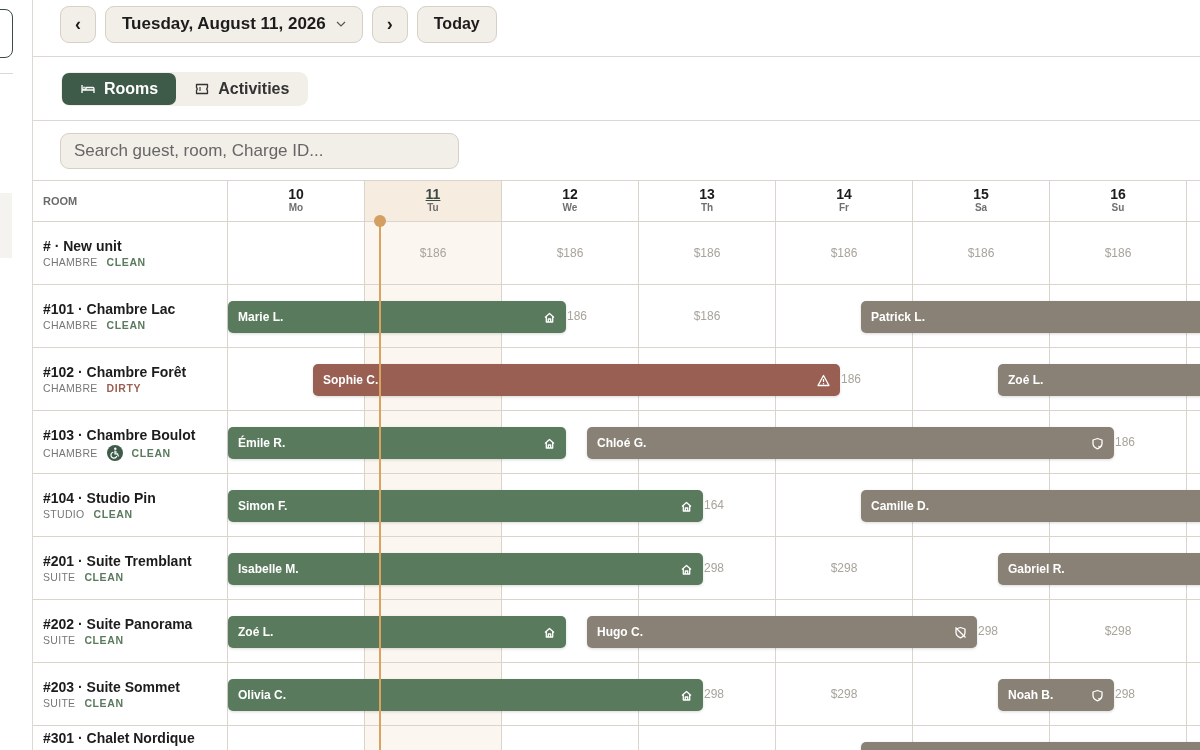  What do you see at coordinates (389, 24) in the screenshot?
I see `next-button: ›` at bounding box center [389, 24].